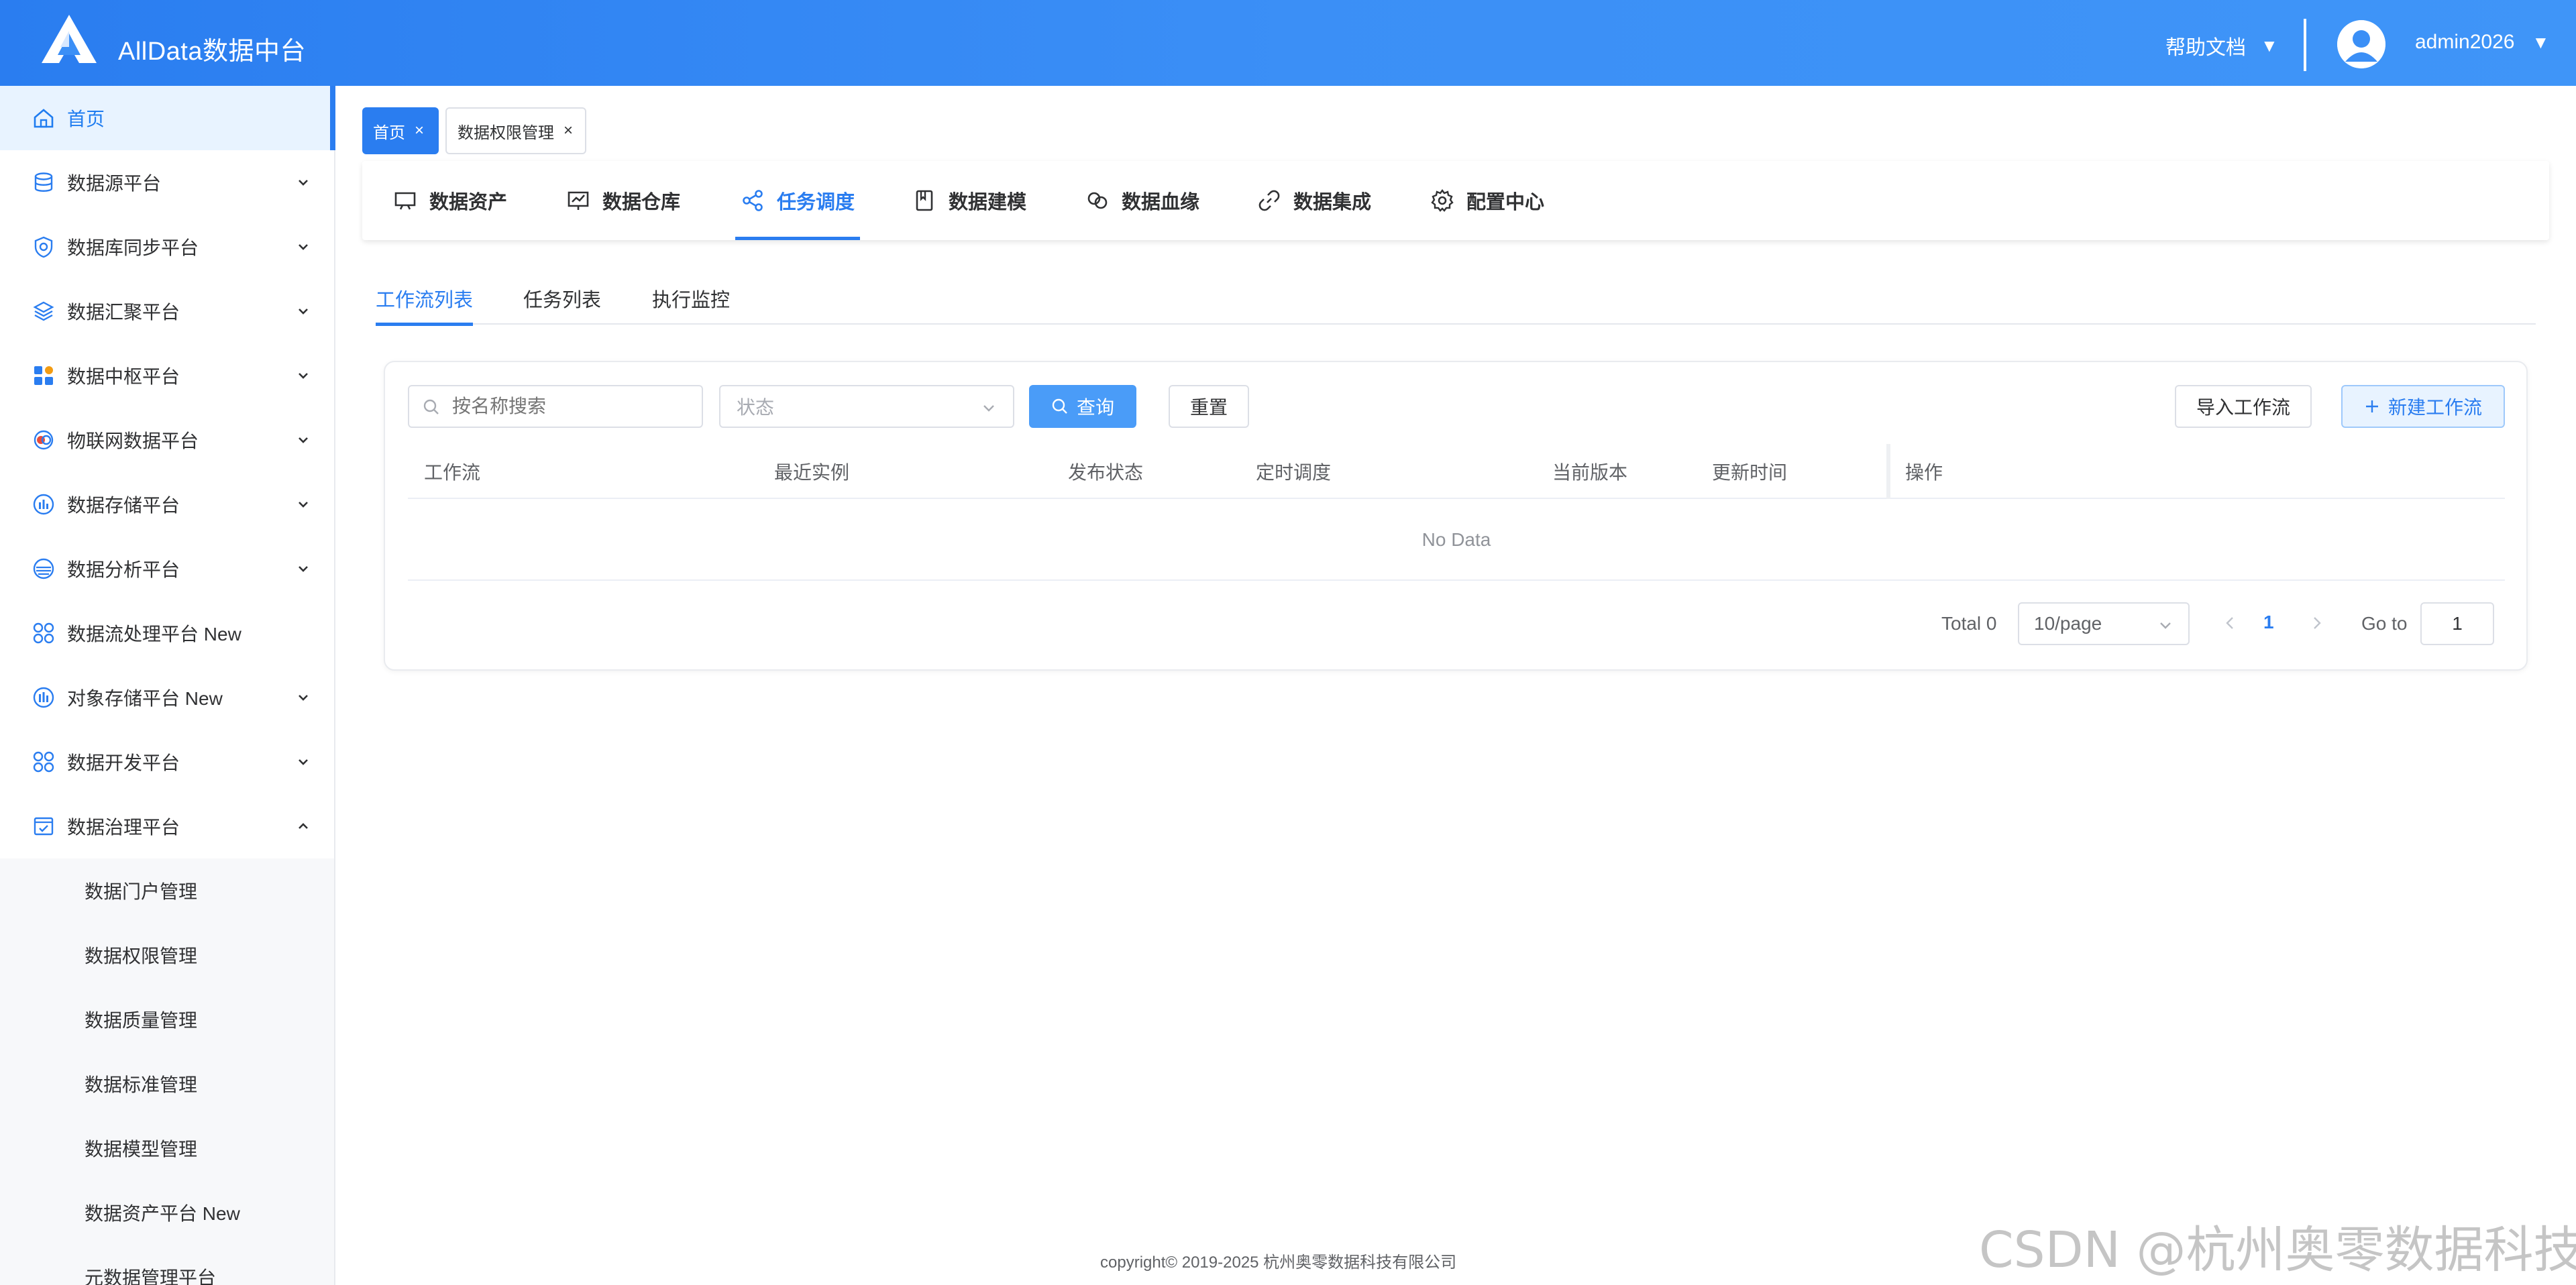 The width and height of the screenshot is (2576, 1285). Describe the element at coordinates (756, 407) in the screenshot. I see `status-select-placeholder: 状态` at that location.